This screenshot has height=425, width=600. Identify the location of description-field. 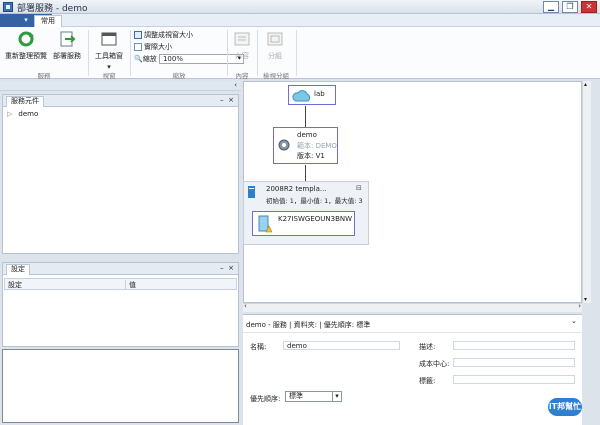
(514, 345).